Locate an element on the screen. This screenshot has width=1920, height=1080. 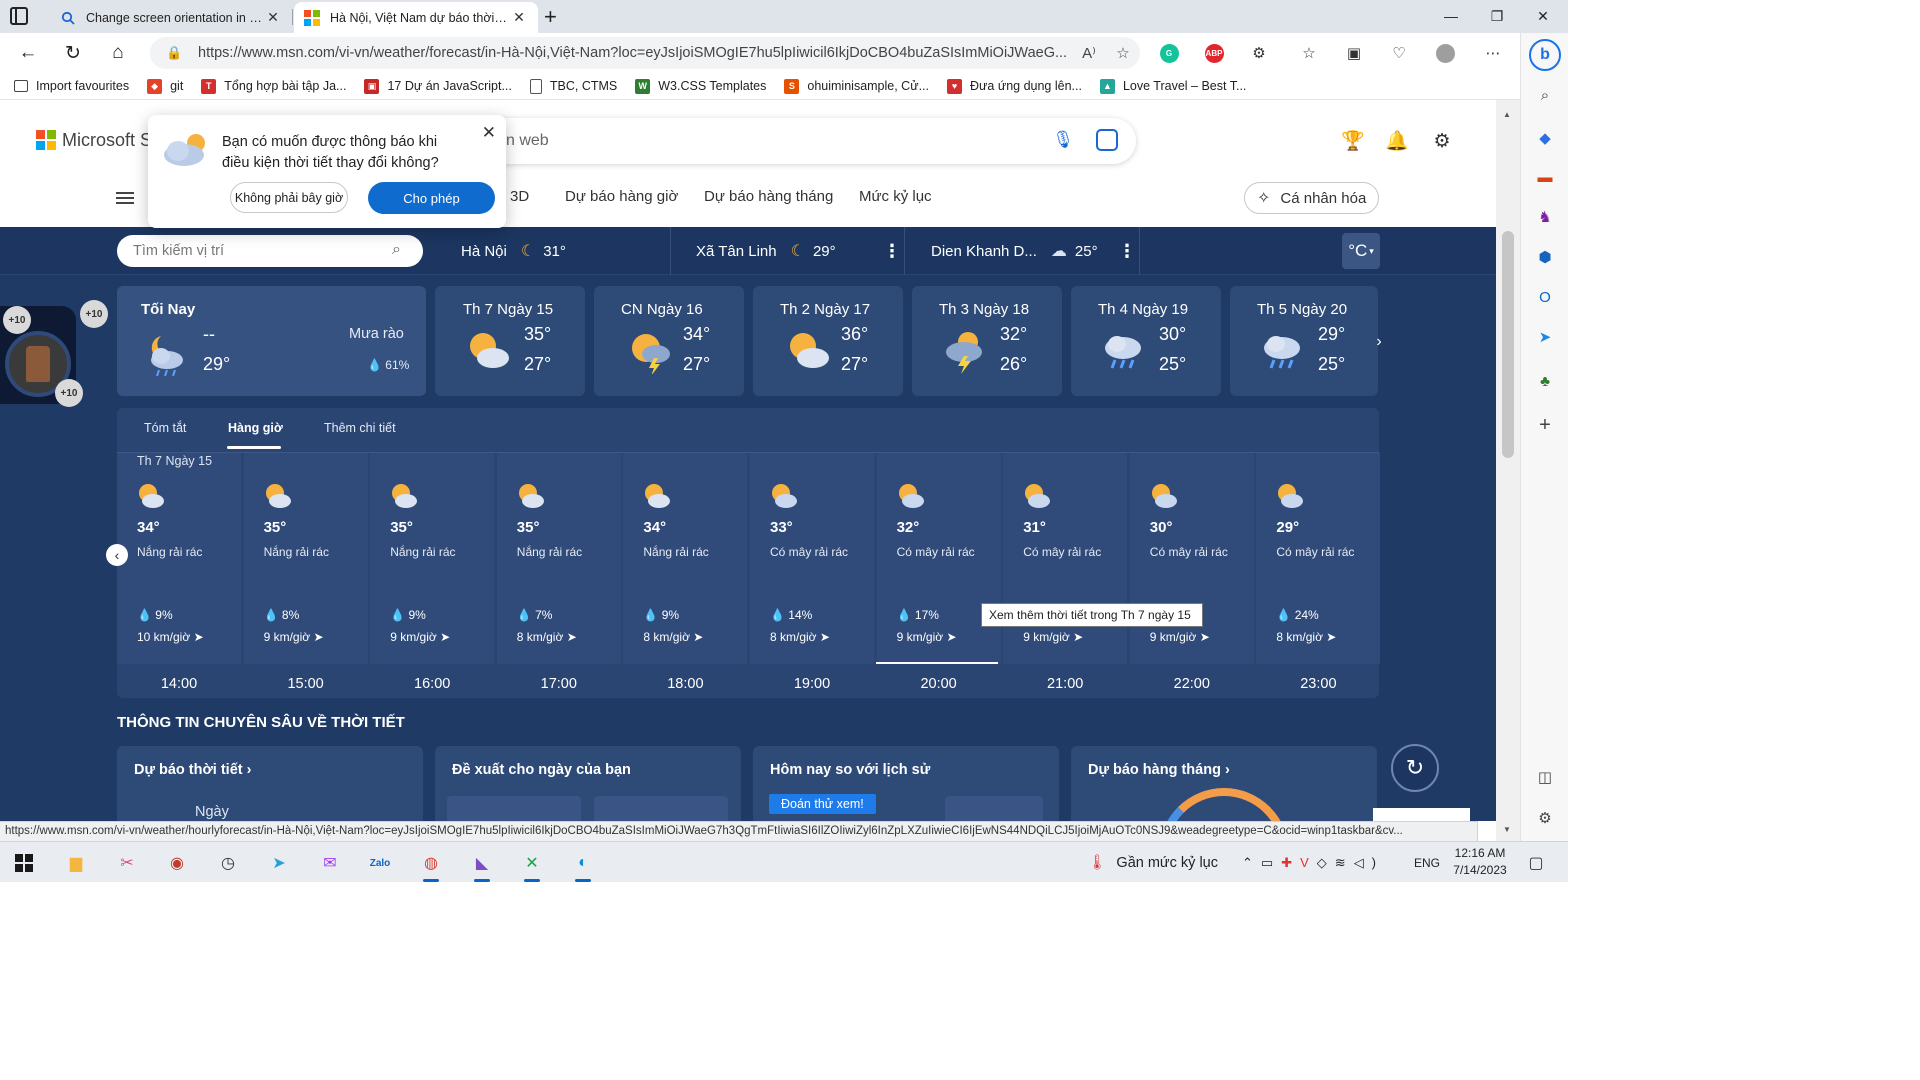
tab-actions-icon is located at coordinates (19, 16).